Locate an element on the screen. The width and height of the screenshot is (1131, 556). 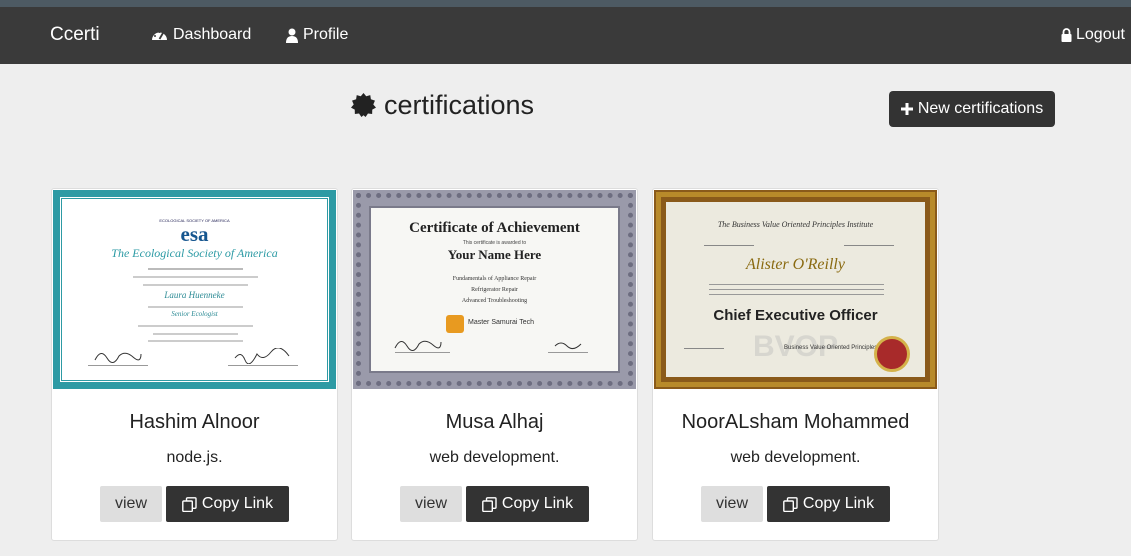
cert-recipient: Laura Huenneke is located at coordinates (194, 295).